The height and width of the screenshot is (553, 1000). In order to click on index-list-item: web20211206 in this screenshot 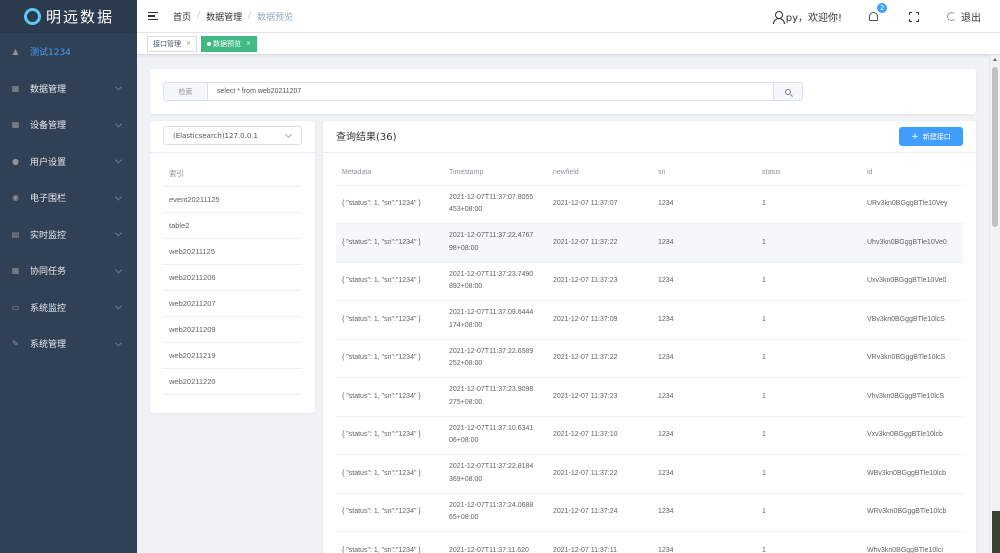, I will do `click(232, 278)`.